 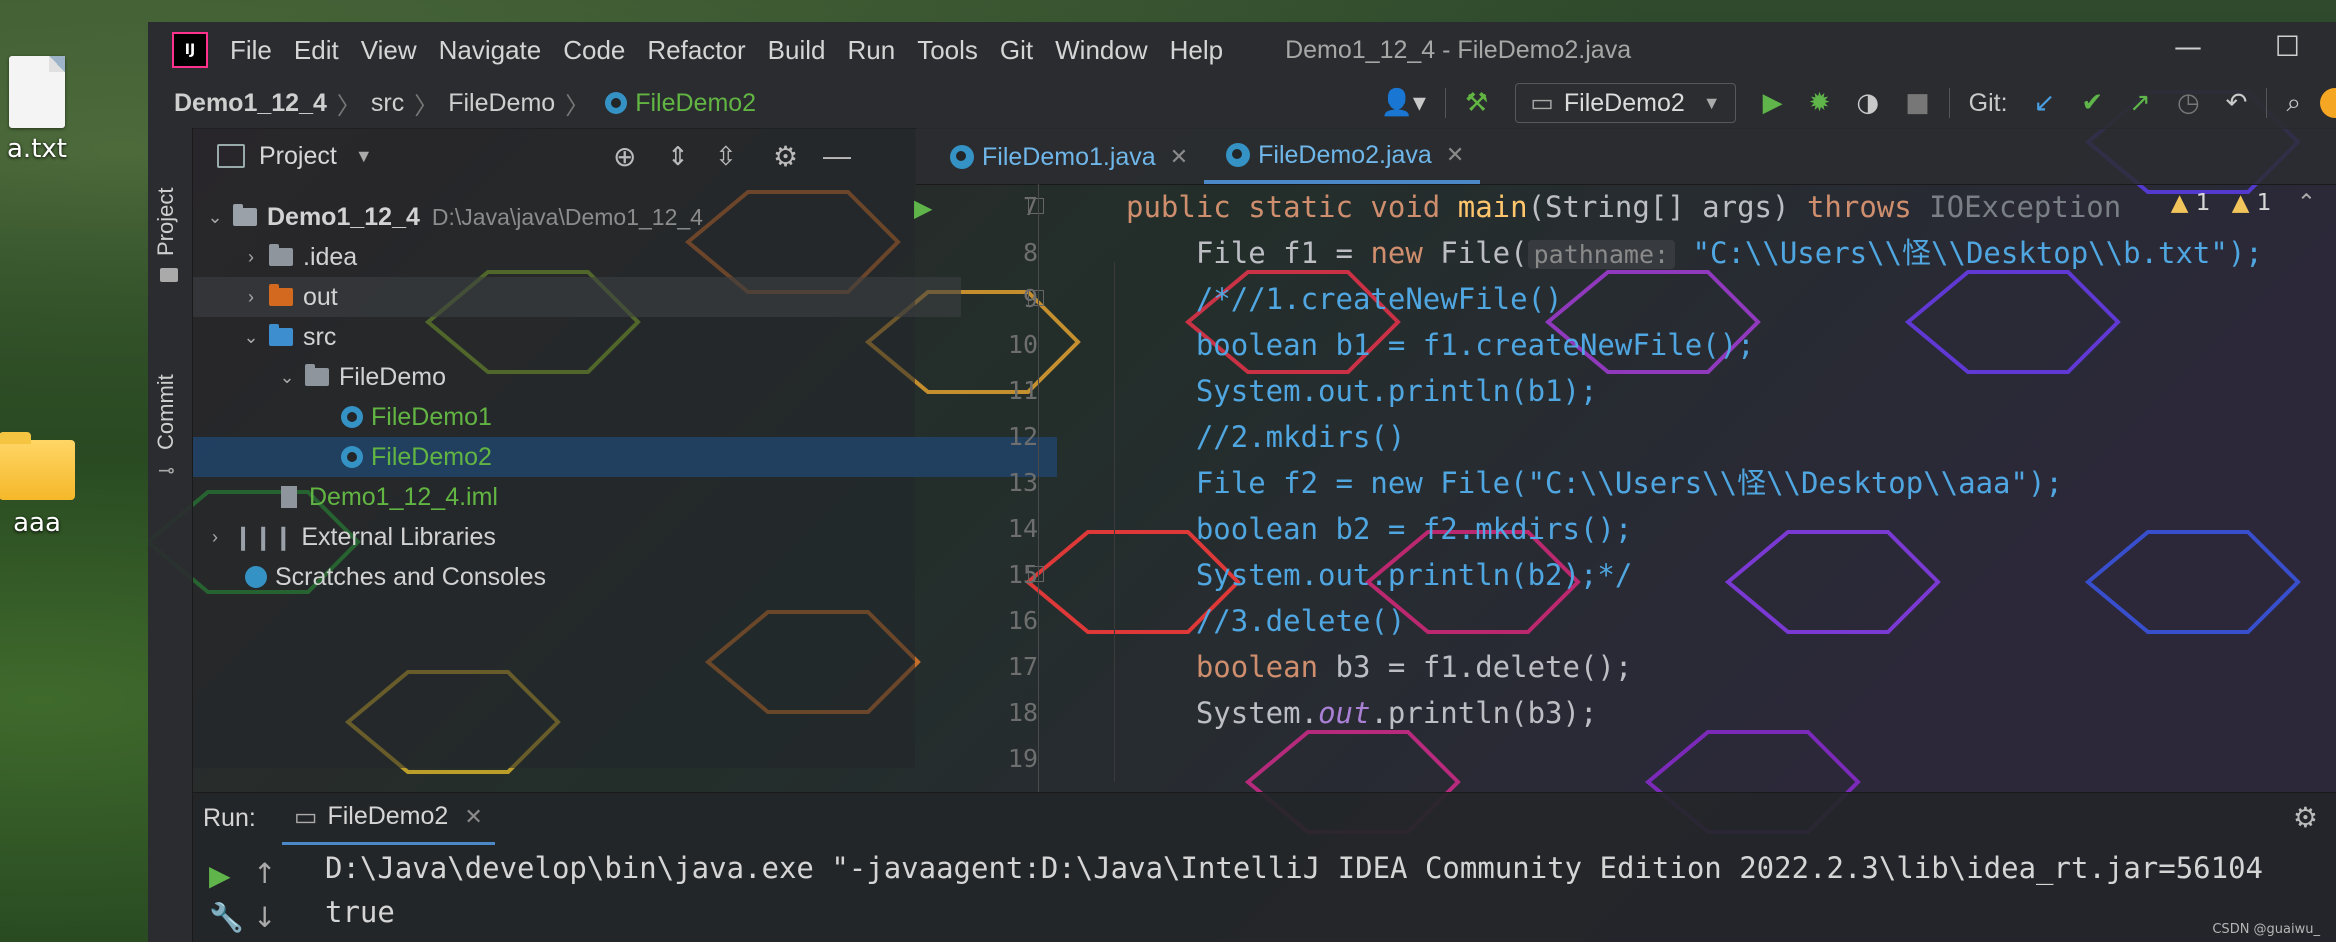 What do you see at coordinates (1625, 103) in the screenshot?
I see `run-configuration-select: ▭ FileDemo2 ▼` at bounding box center [1625, 103].